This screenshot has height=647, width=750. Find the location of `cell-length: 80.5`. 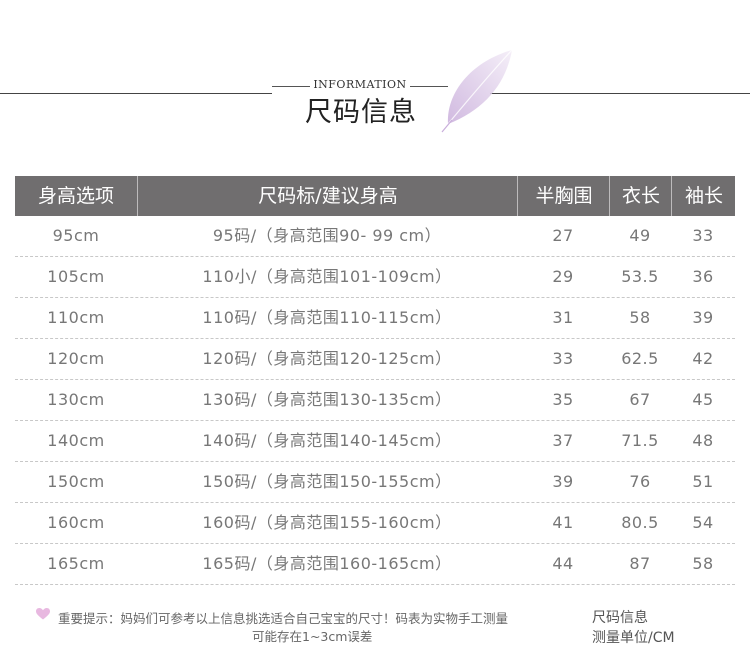

cell-length: 80.5 is located at coordinates (640, 522).